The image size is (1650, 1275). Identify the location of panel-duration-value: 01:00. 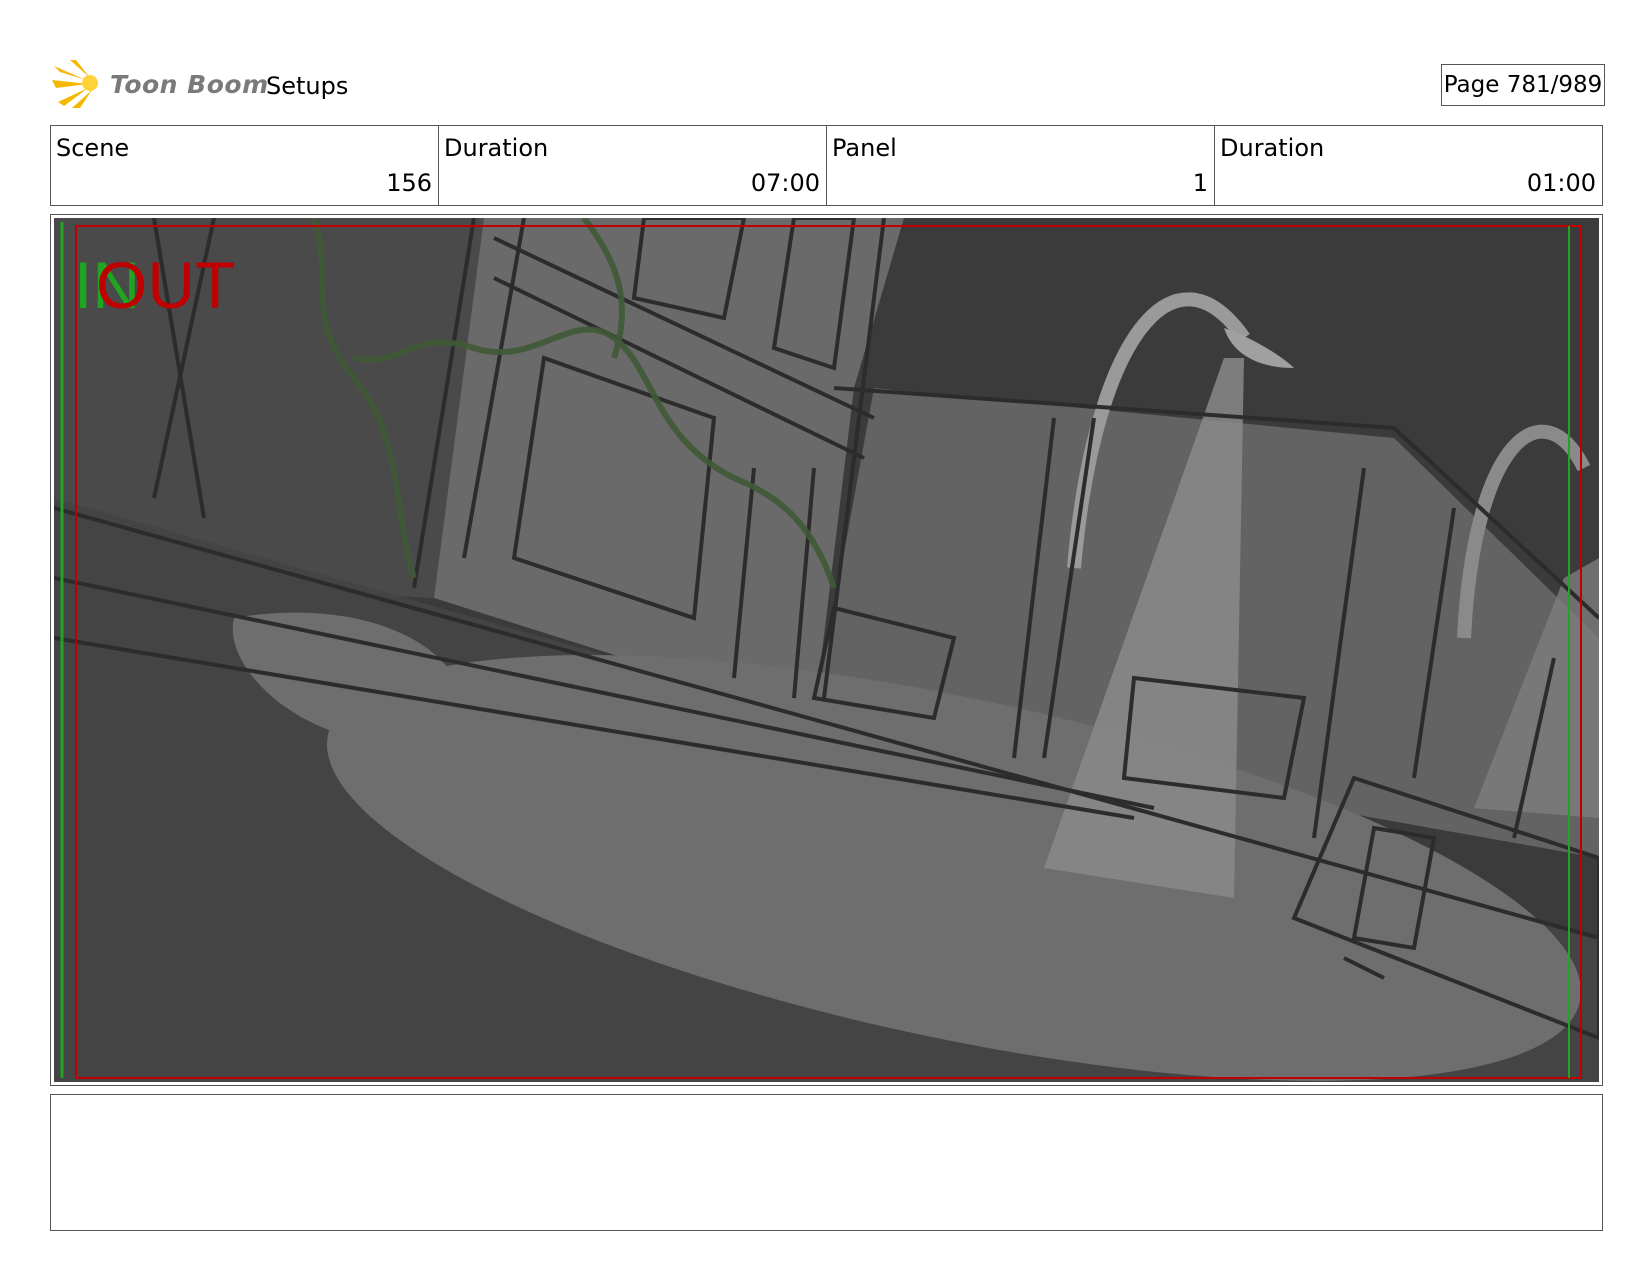
(1561, 183).